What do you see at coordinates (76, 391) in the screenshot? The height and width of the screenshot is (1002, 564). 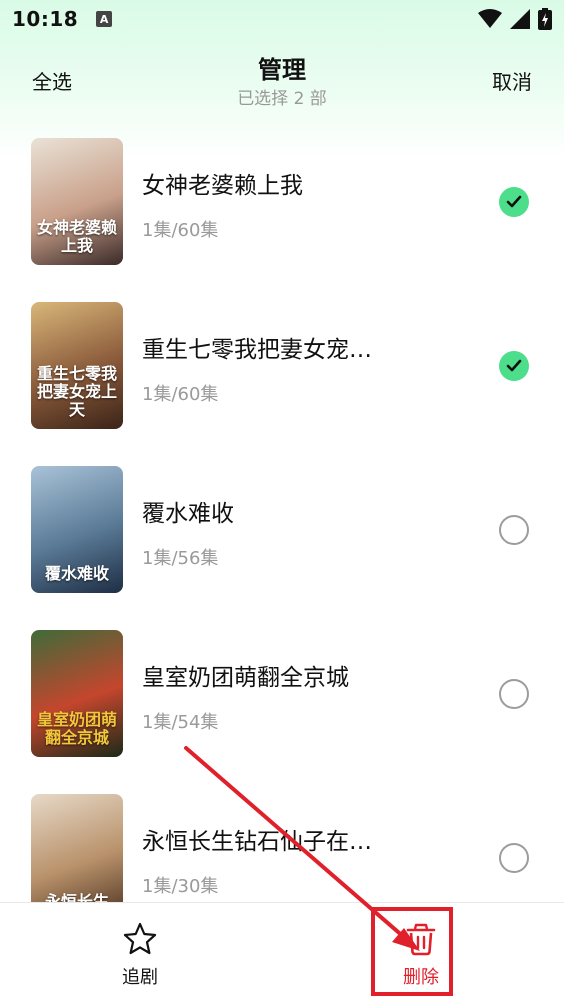 I see `poster-title-art: 重生七零我把妻女宠上天` at bounding box center [76, 391].